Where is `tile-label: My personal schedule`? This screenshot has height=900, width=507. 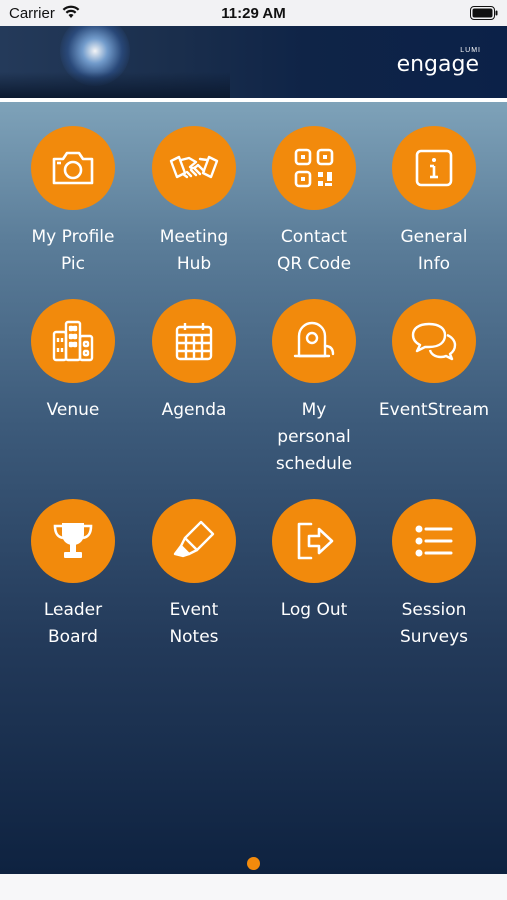 tile-label: My personal schedule is located at coordinates (314, 437).